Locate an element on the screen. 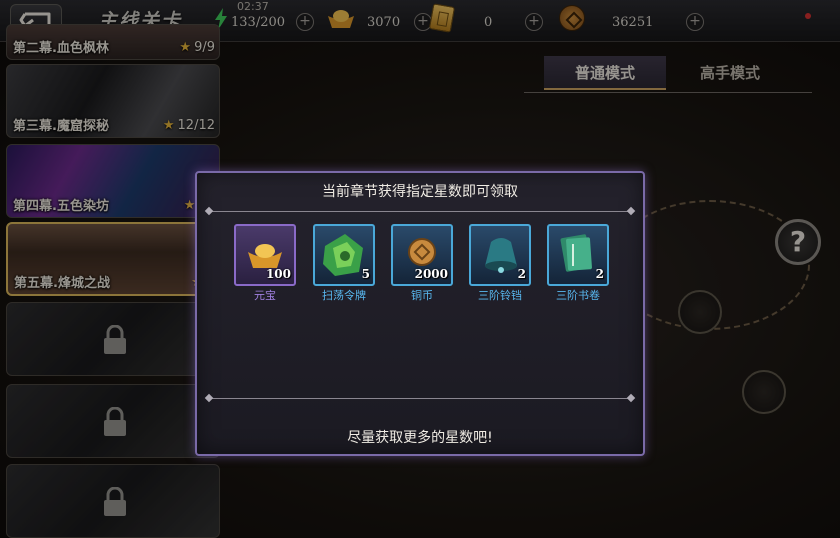 The image size is (840, 538). reward-item: 100 元宝 is located at coordinates (265, 263).